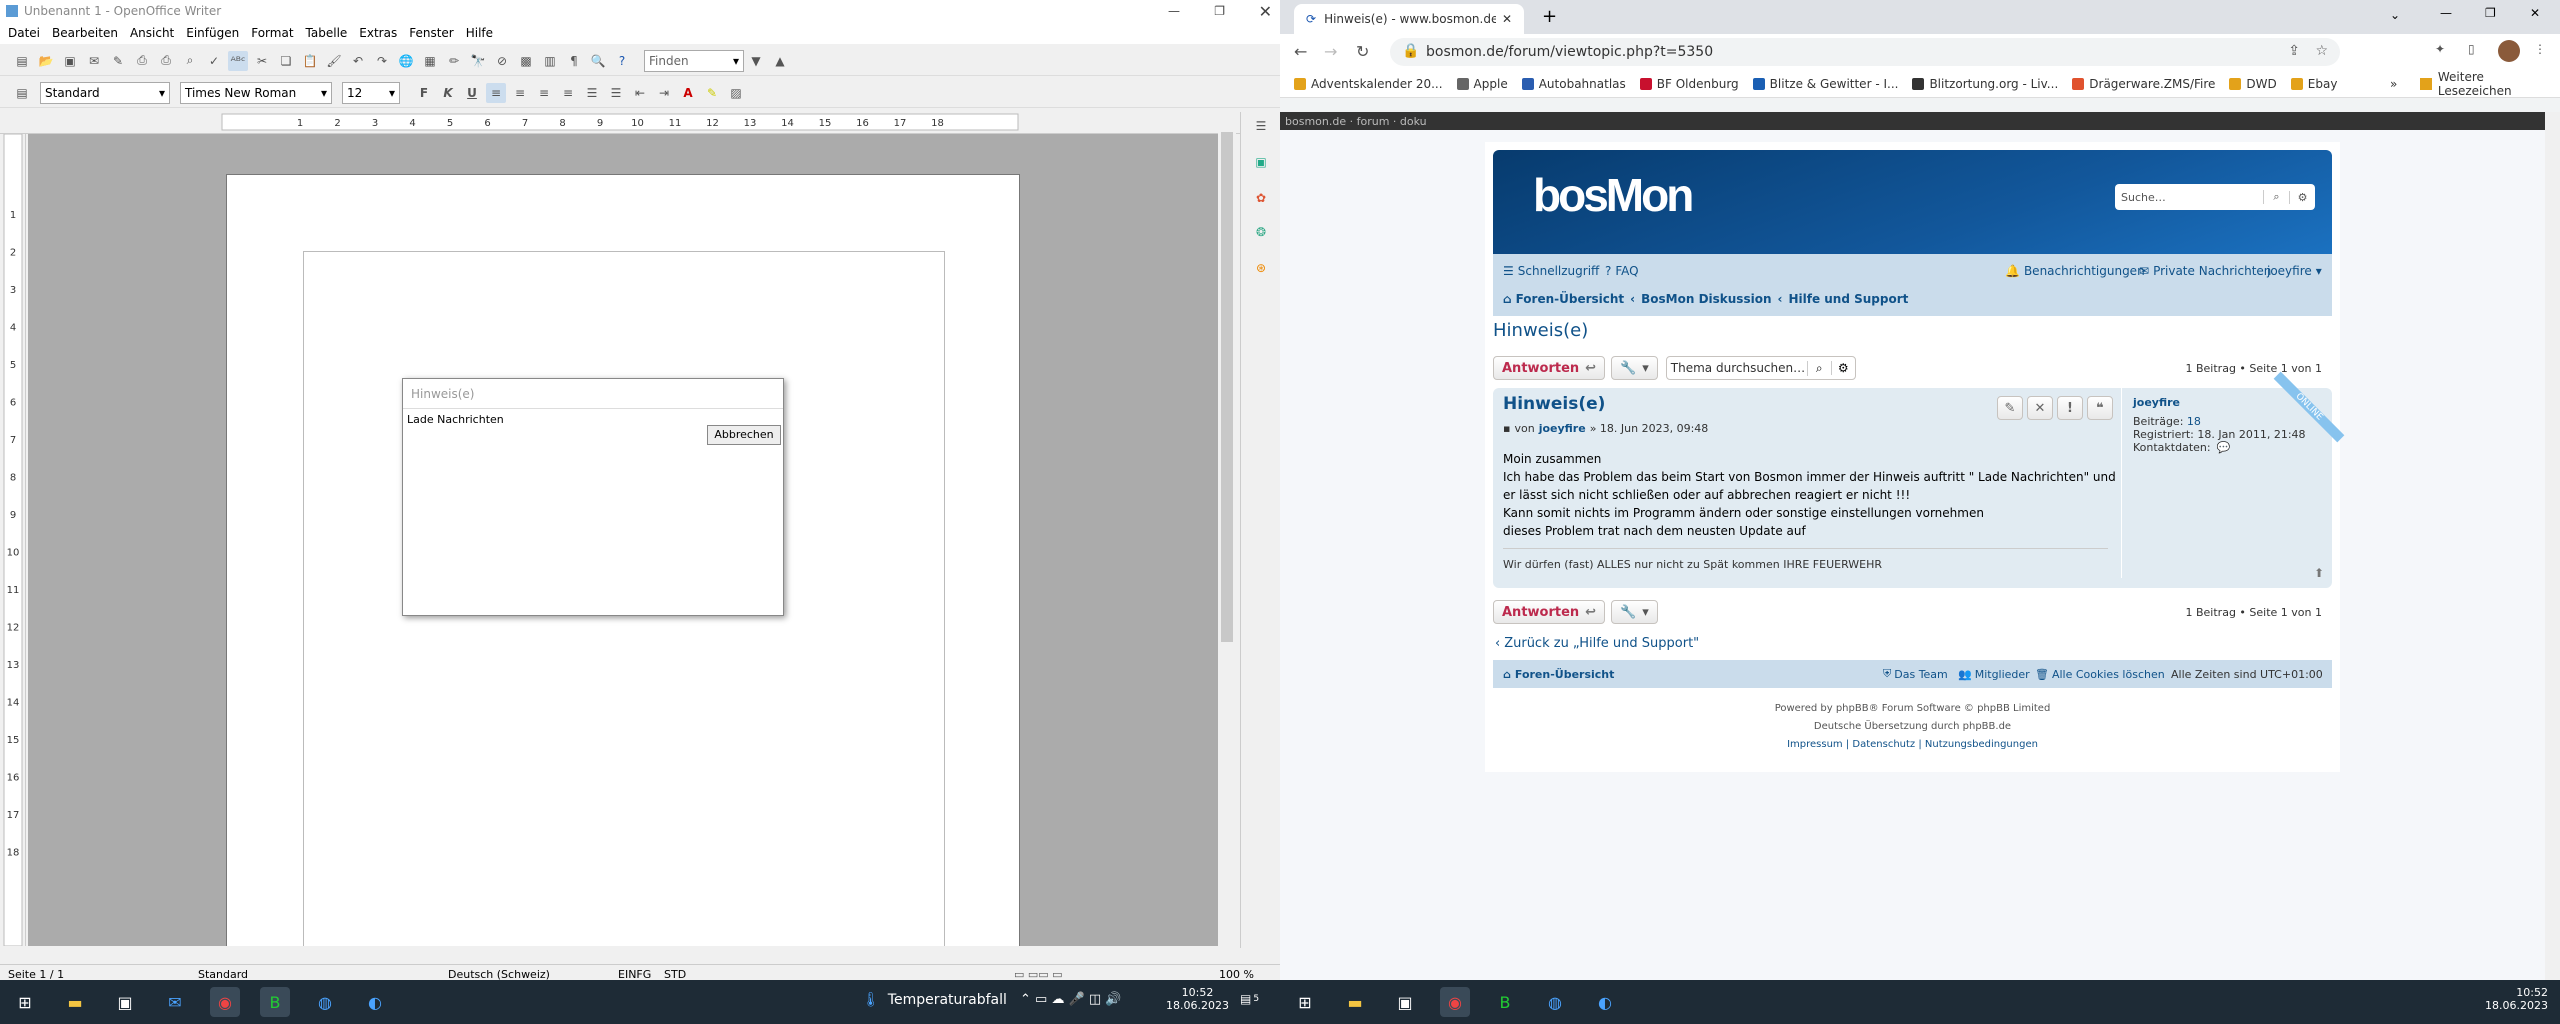  I want to click on profile-avatar, so click(2509, 51).